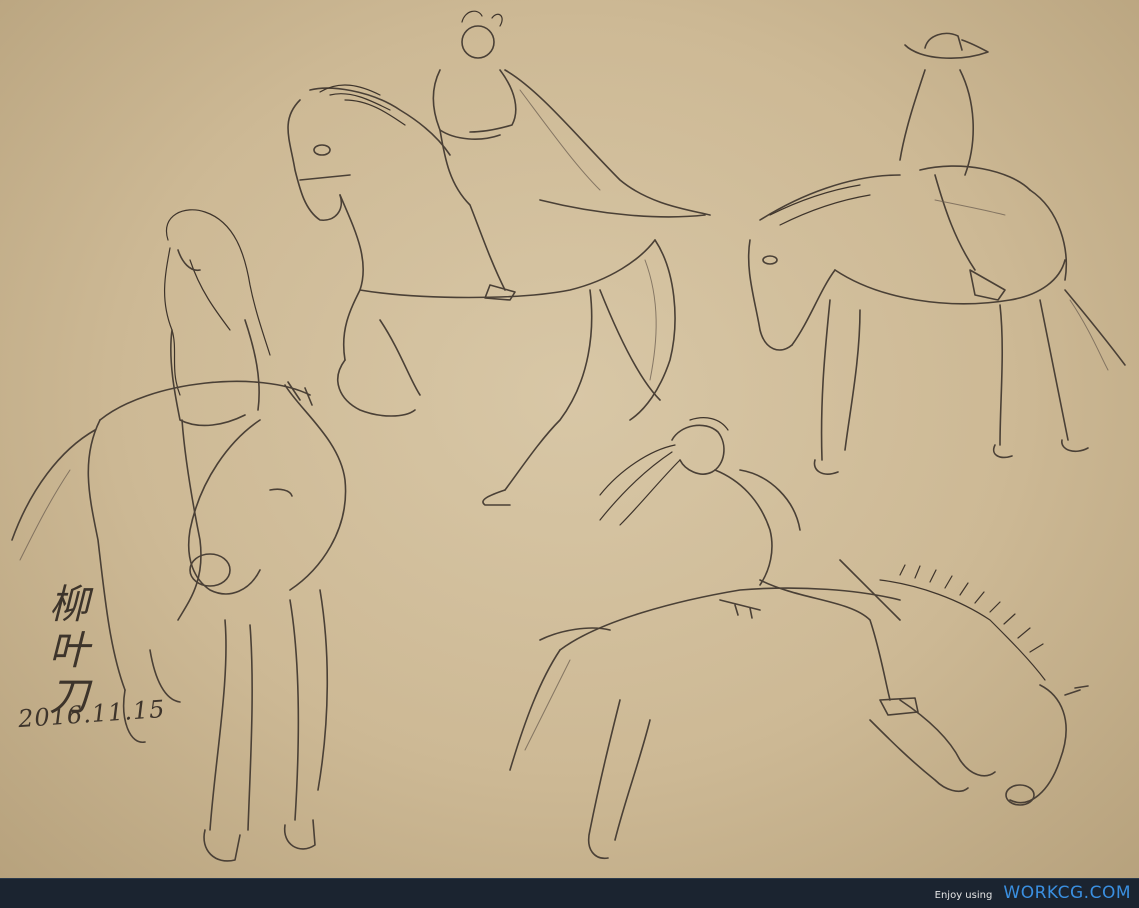 The image size is (1139, 908). What do you see at coordinates (69, 605) in the screenshot?
I see `signature-char-1: 柳` at bounding box center [69, 605].